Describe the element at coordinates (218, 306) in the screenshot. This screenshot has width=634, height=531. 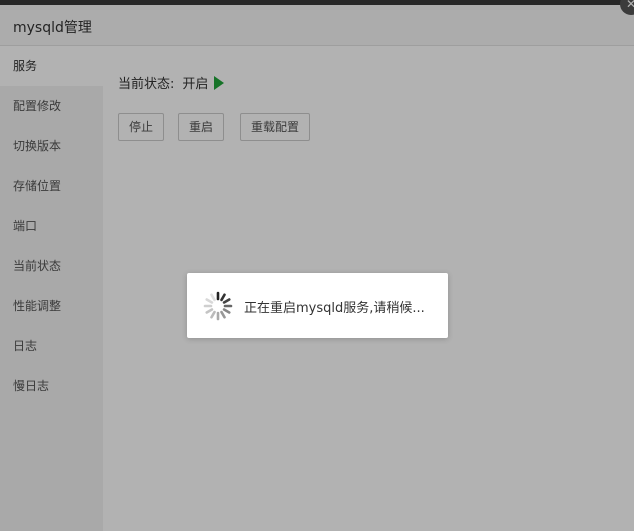
I see `spinner-icon` at that location.